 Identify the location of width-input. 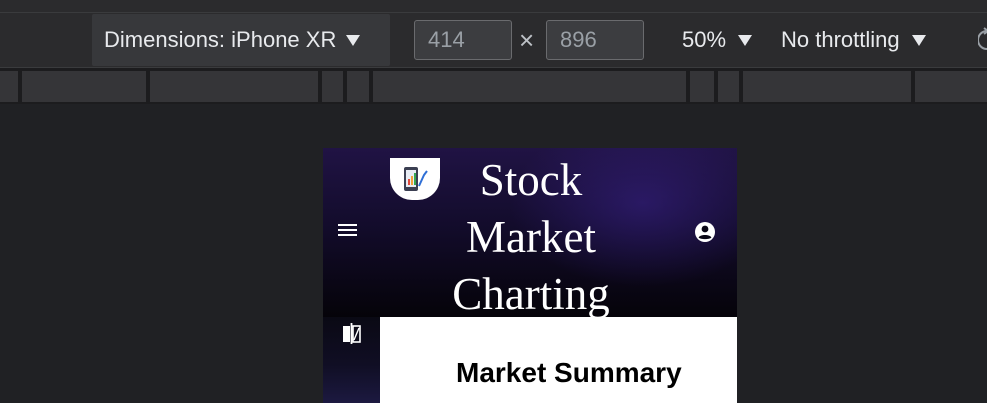
(463, 40).